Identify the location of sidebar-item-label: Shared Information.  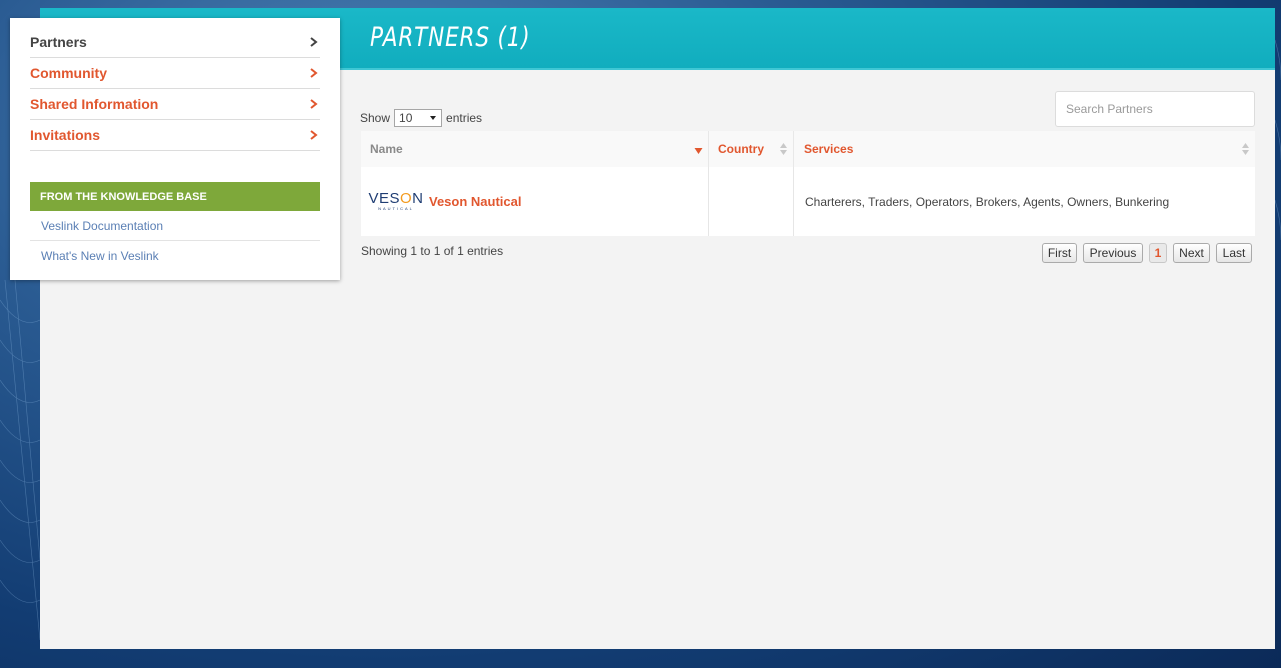
(94, 104).